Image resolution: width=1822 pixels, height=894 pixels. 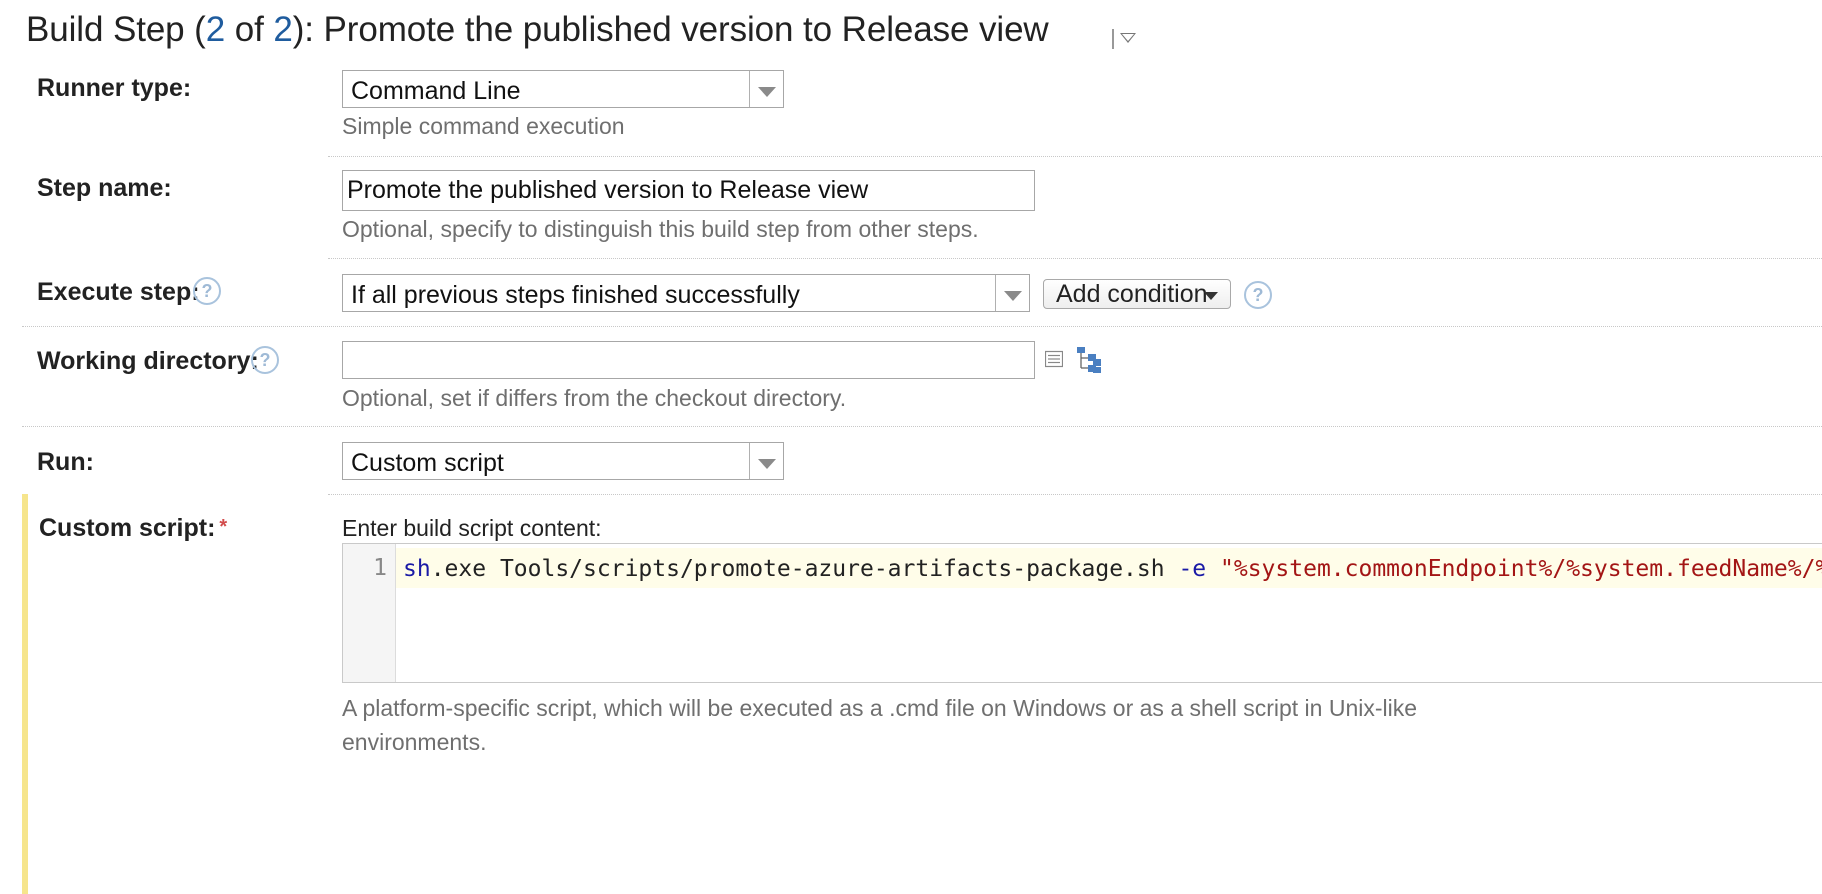 I want to click on working-directory-input, so click(x=688, y=360).